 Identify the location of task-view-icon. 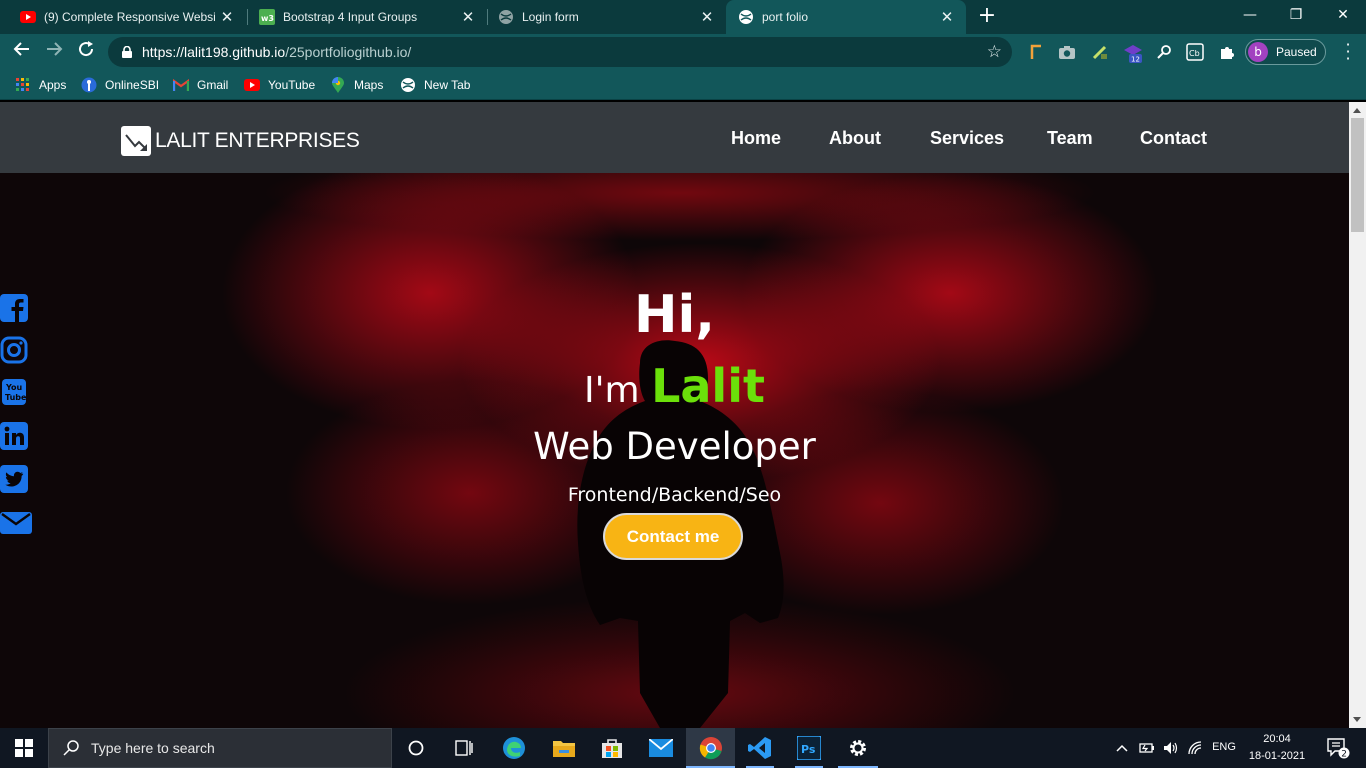
(464, 748).